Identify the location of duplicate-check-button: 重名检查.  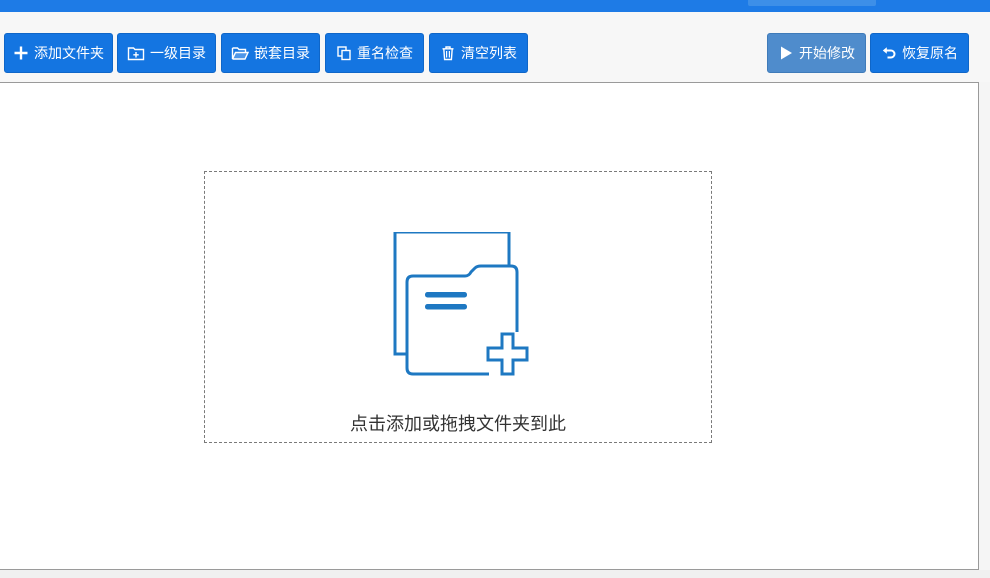
(374, 53).